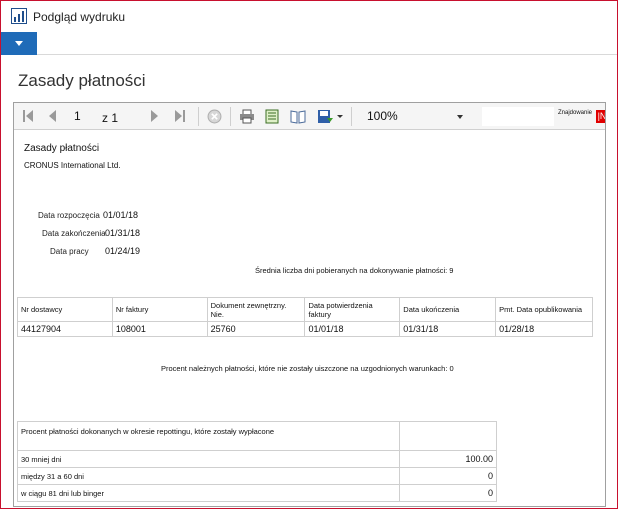 This screenshot has height=509, width=618. What do you see at coordinates (74, 233) in the screenshot?
I see `end-date-label: Data zakończenia` at bounding box center [74, 233].